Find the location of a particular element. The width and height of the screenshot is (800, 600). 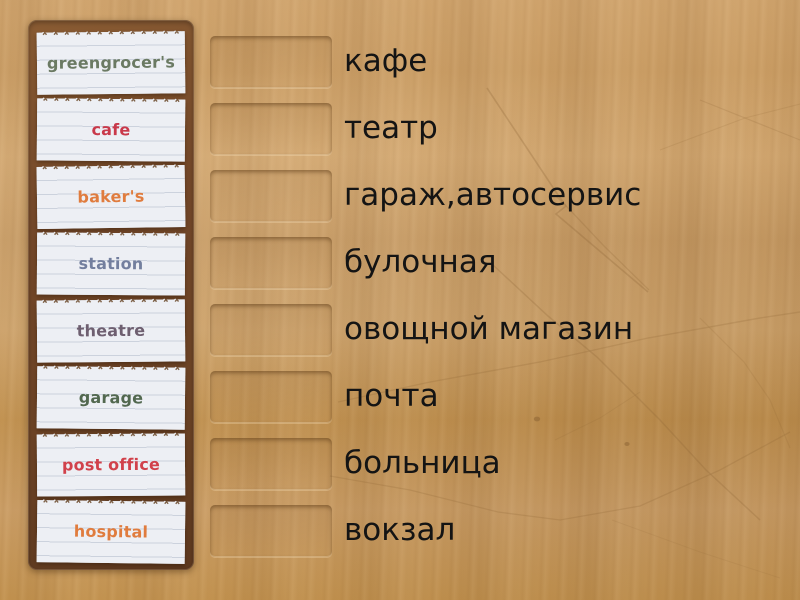

word-card: post office is located at coordinates (111, 464).